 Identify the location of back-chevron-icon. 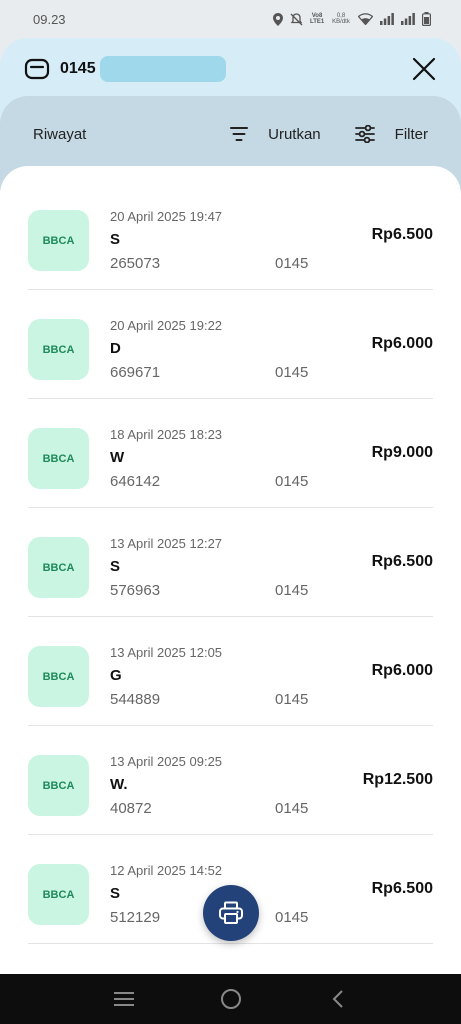
(337, 999).